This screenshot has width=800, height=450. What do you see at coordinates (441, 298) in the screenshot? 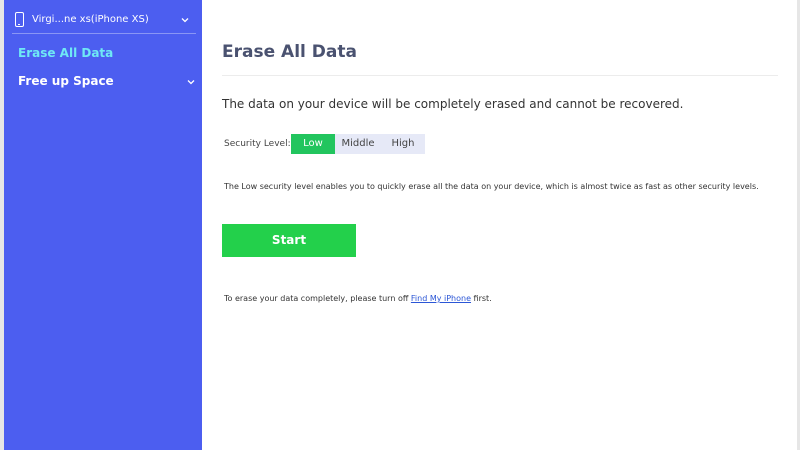
I see `find-my-iphone-link: Find My iPhone` at bounding box center [441, 298].